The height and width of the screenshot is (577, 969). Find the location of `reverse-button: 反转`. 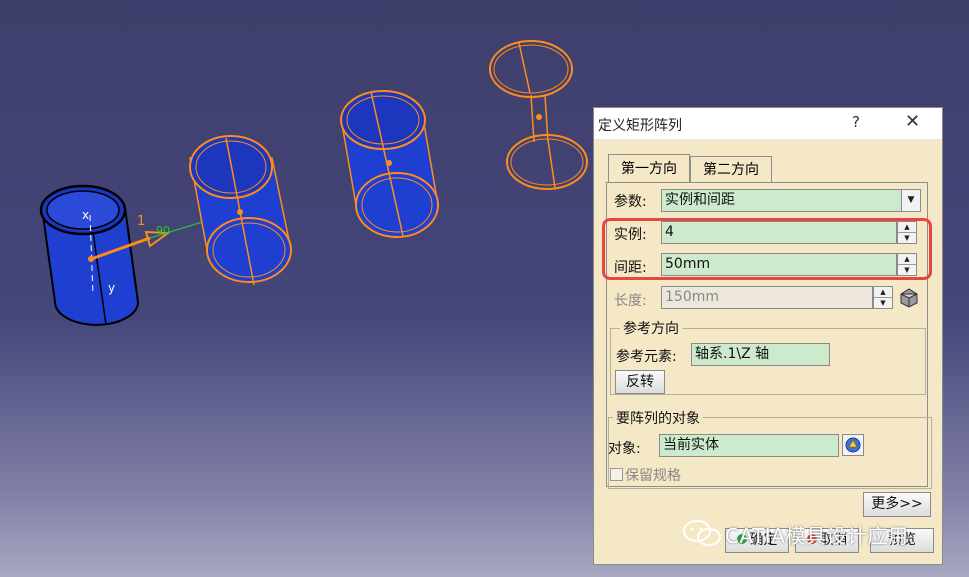

reverse-button: 反转 is located at coordinates (640, 382).